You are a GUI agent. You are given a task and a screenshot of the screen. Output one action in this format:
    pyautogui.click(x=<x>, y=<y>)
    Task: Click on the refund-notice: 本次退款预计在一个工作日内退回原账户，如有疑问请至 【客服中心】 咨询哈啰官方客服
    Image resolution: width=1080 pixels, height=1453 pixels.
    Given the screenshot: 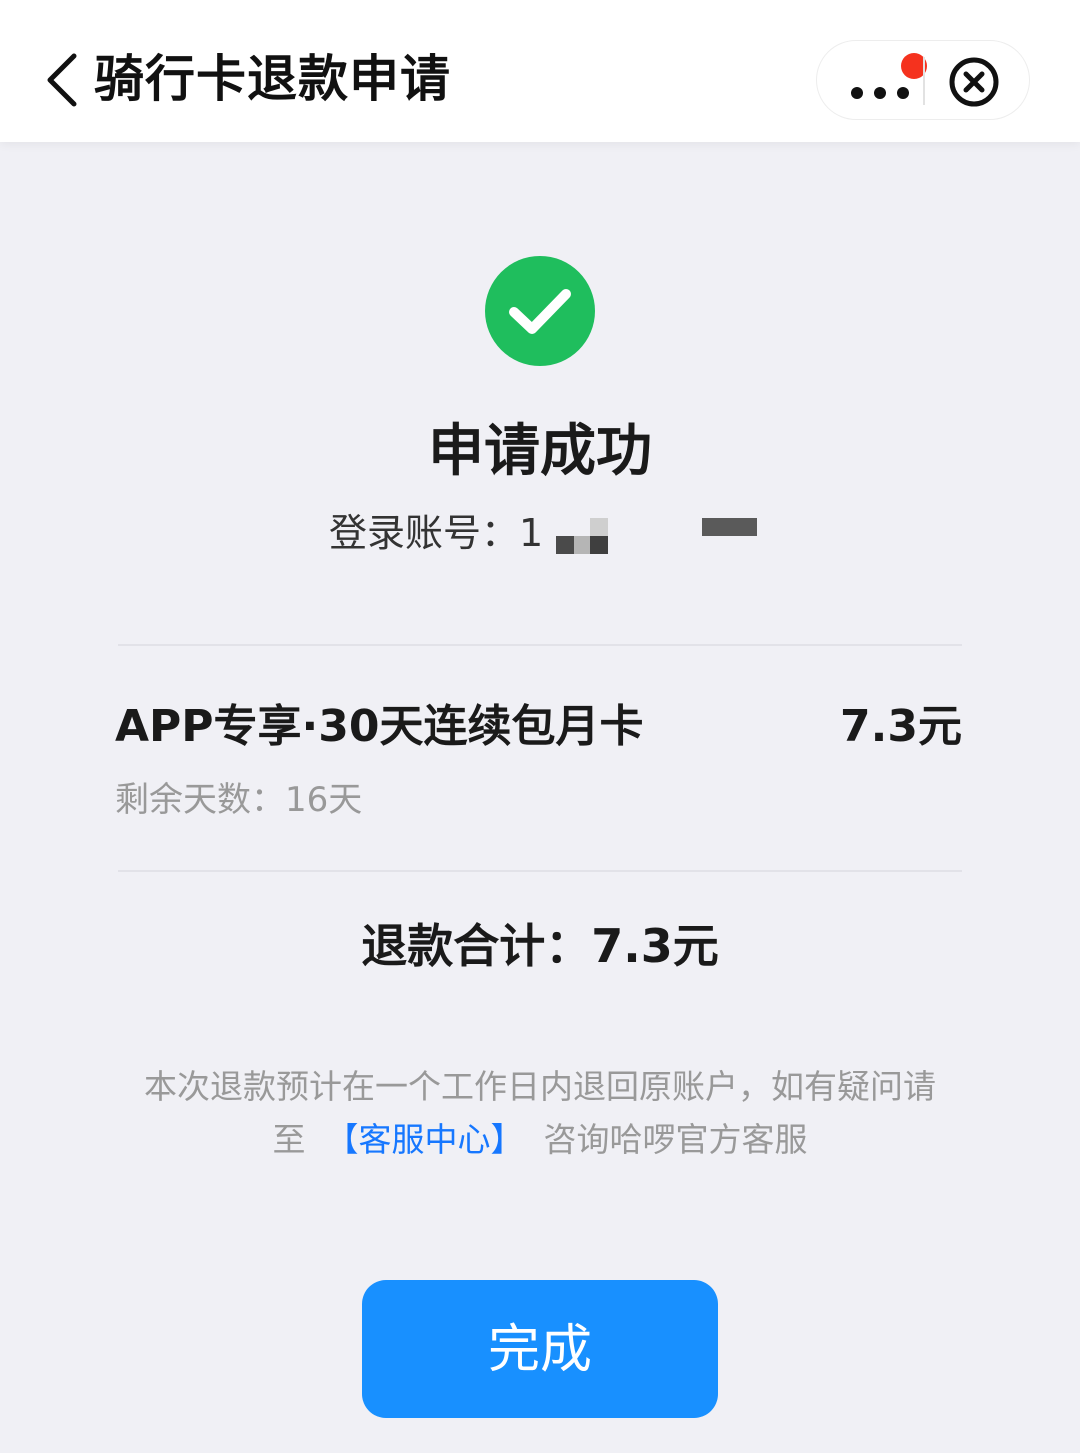 What is the action you would take?
    pyautogui.click(x=540, y=1113)
    